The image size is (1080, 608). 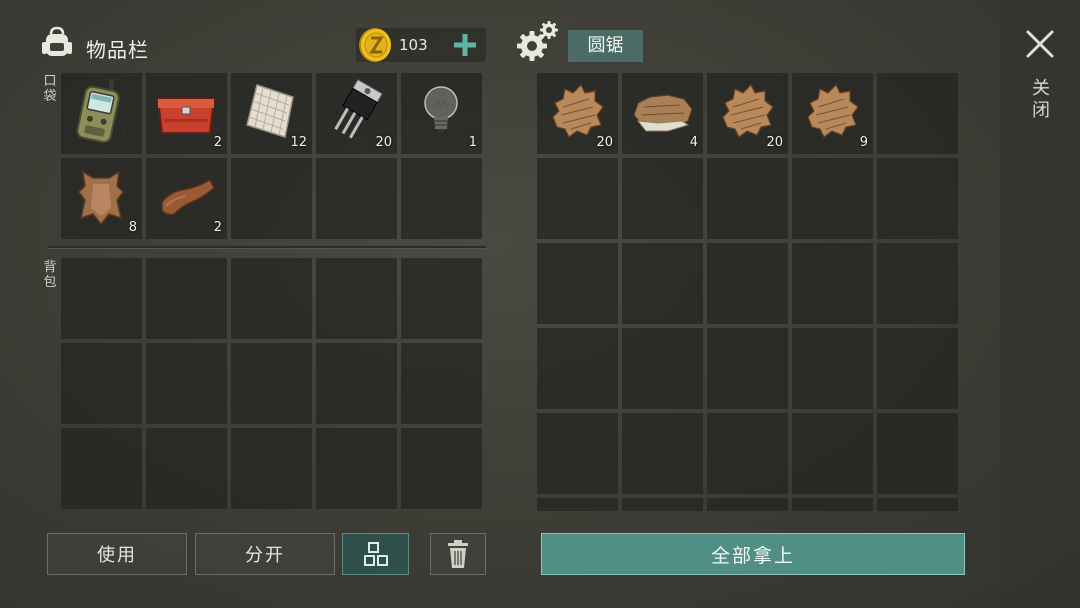 I want to click on leather-icon, so click(x=188, y=197).